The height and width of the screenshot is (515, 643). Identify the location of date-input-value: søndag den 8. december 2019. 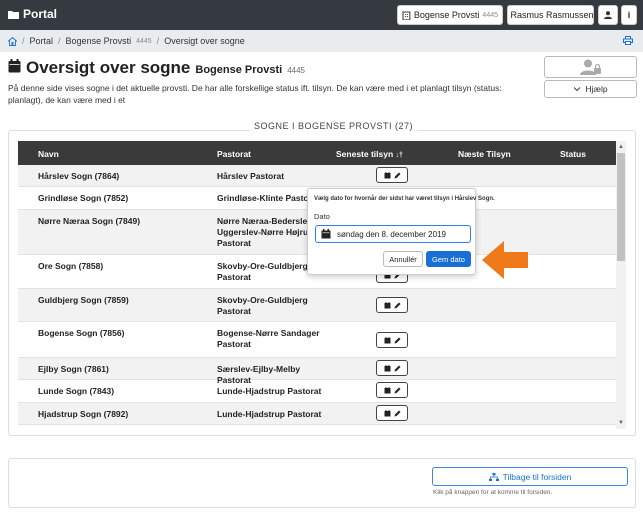
(391, 234).